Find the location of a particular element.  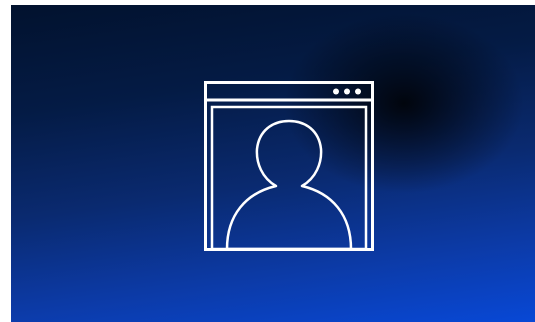

window-controls-icon is located at coordinates (347, 91).